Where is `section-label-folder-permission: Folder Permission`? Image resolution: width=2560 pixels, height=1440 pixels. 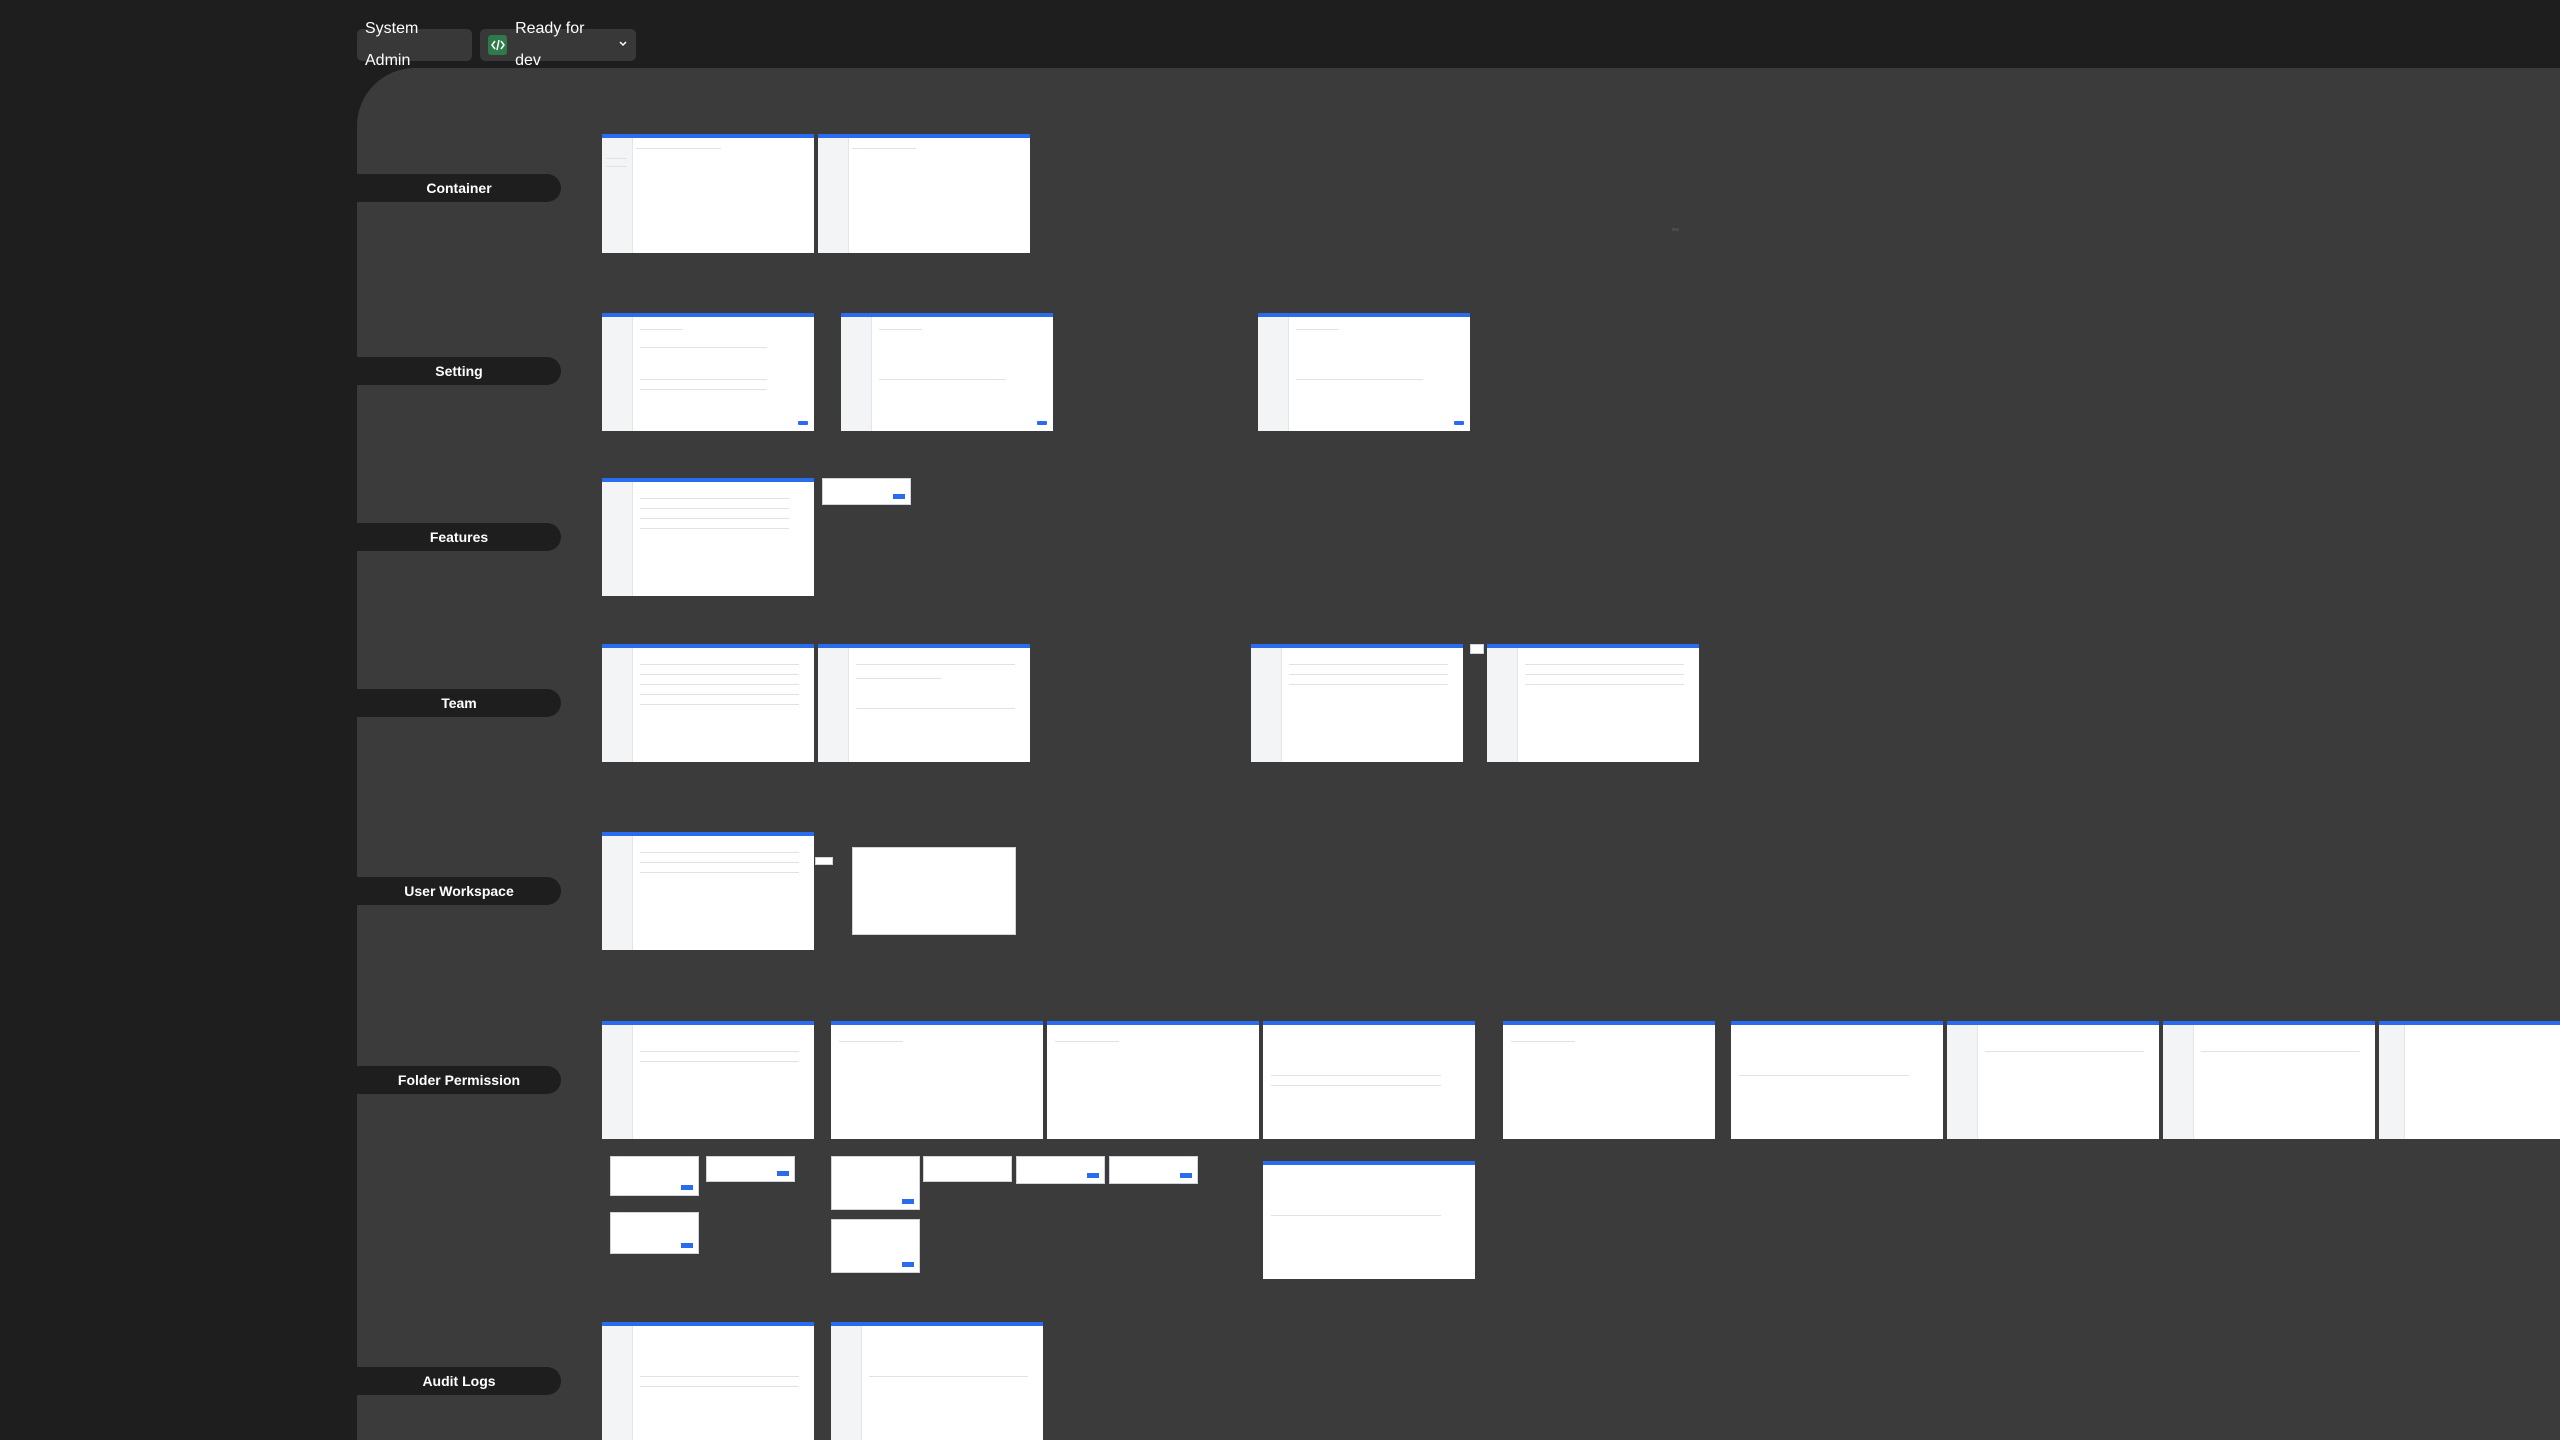 section-label-folder-permission: Folder Permission is located at coordinates (459, 1080).